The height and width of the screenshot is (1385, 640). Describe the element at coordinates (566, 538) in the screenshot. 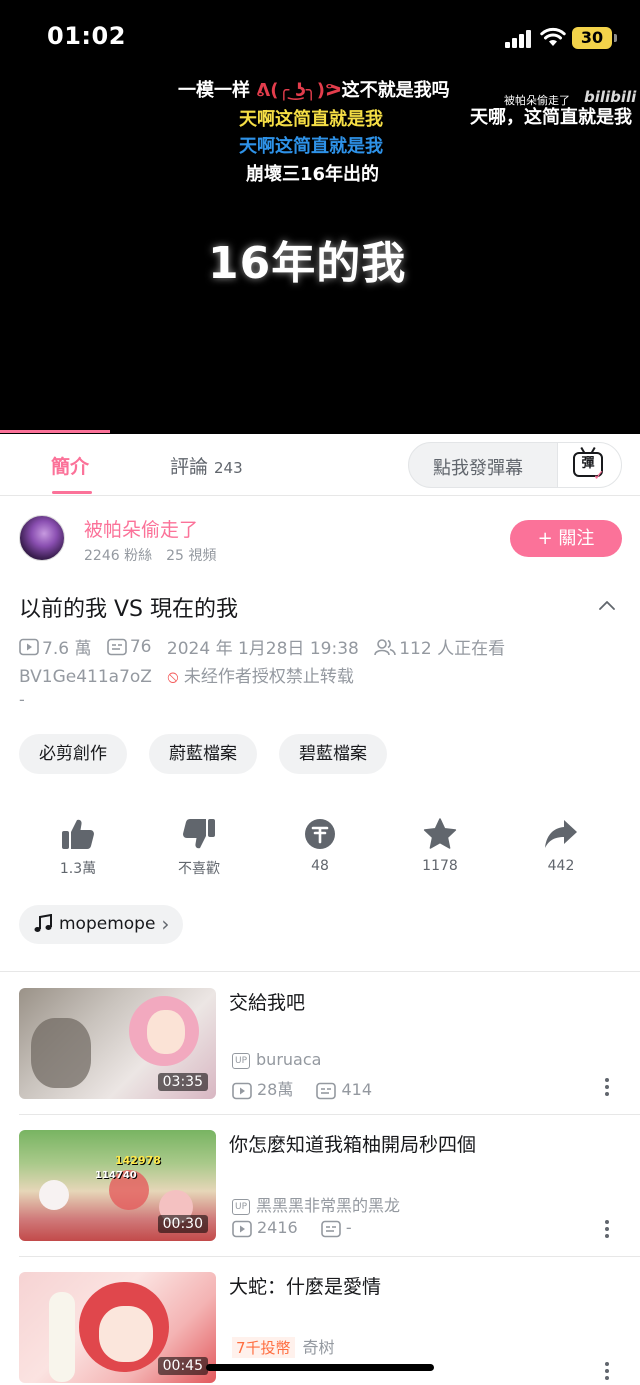

I see `follow-button: + 關注` at that location.